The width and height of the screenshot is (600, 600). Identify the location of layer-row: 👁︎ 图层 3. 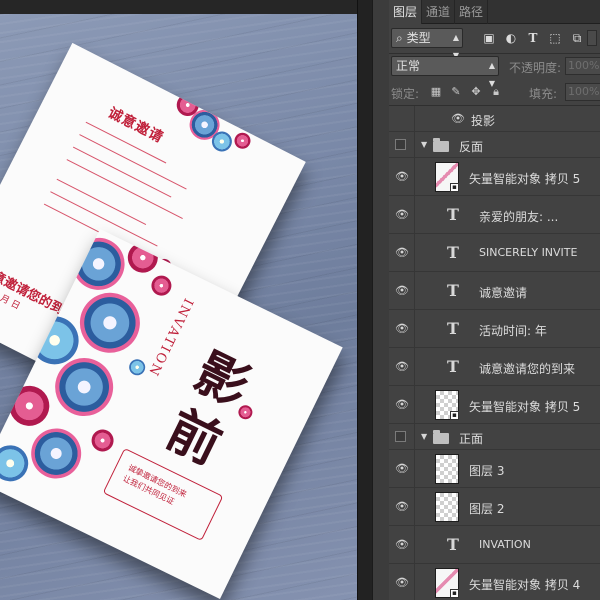
(494, 469).